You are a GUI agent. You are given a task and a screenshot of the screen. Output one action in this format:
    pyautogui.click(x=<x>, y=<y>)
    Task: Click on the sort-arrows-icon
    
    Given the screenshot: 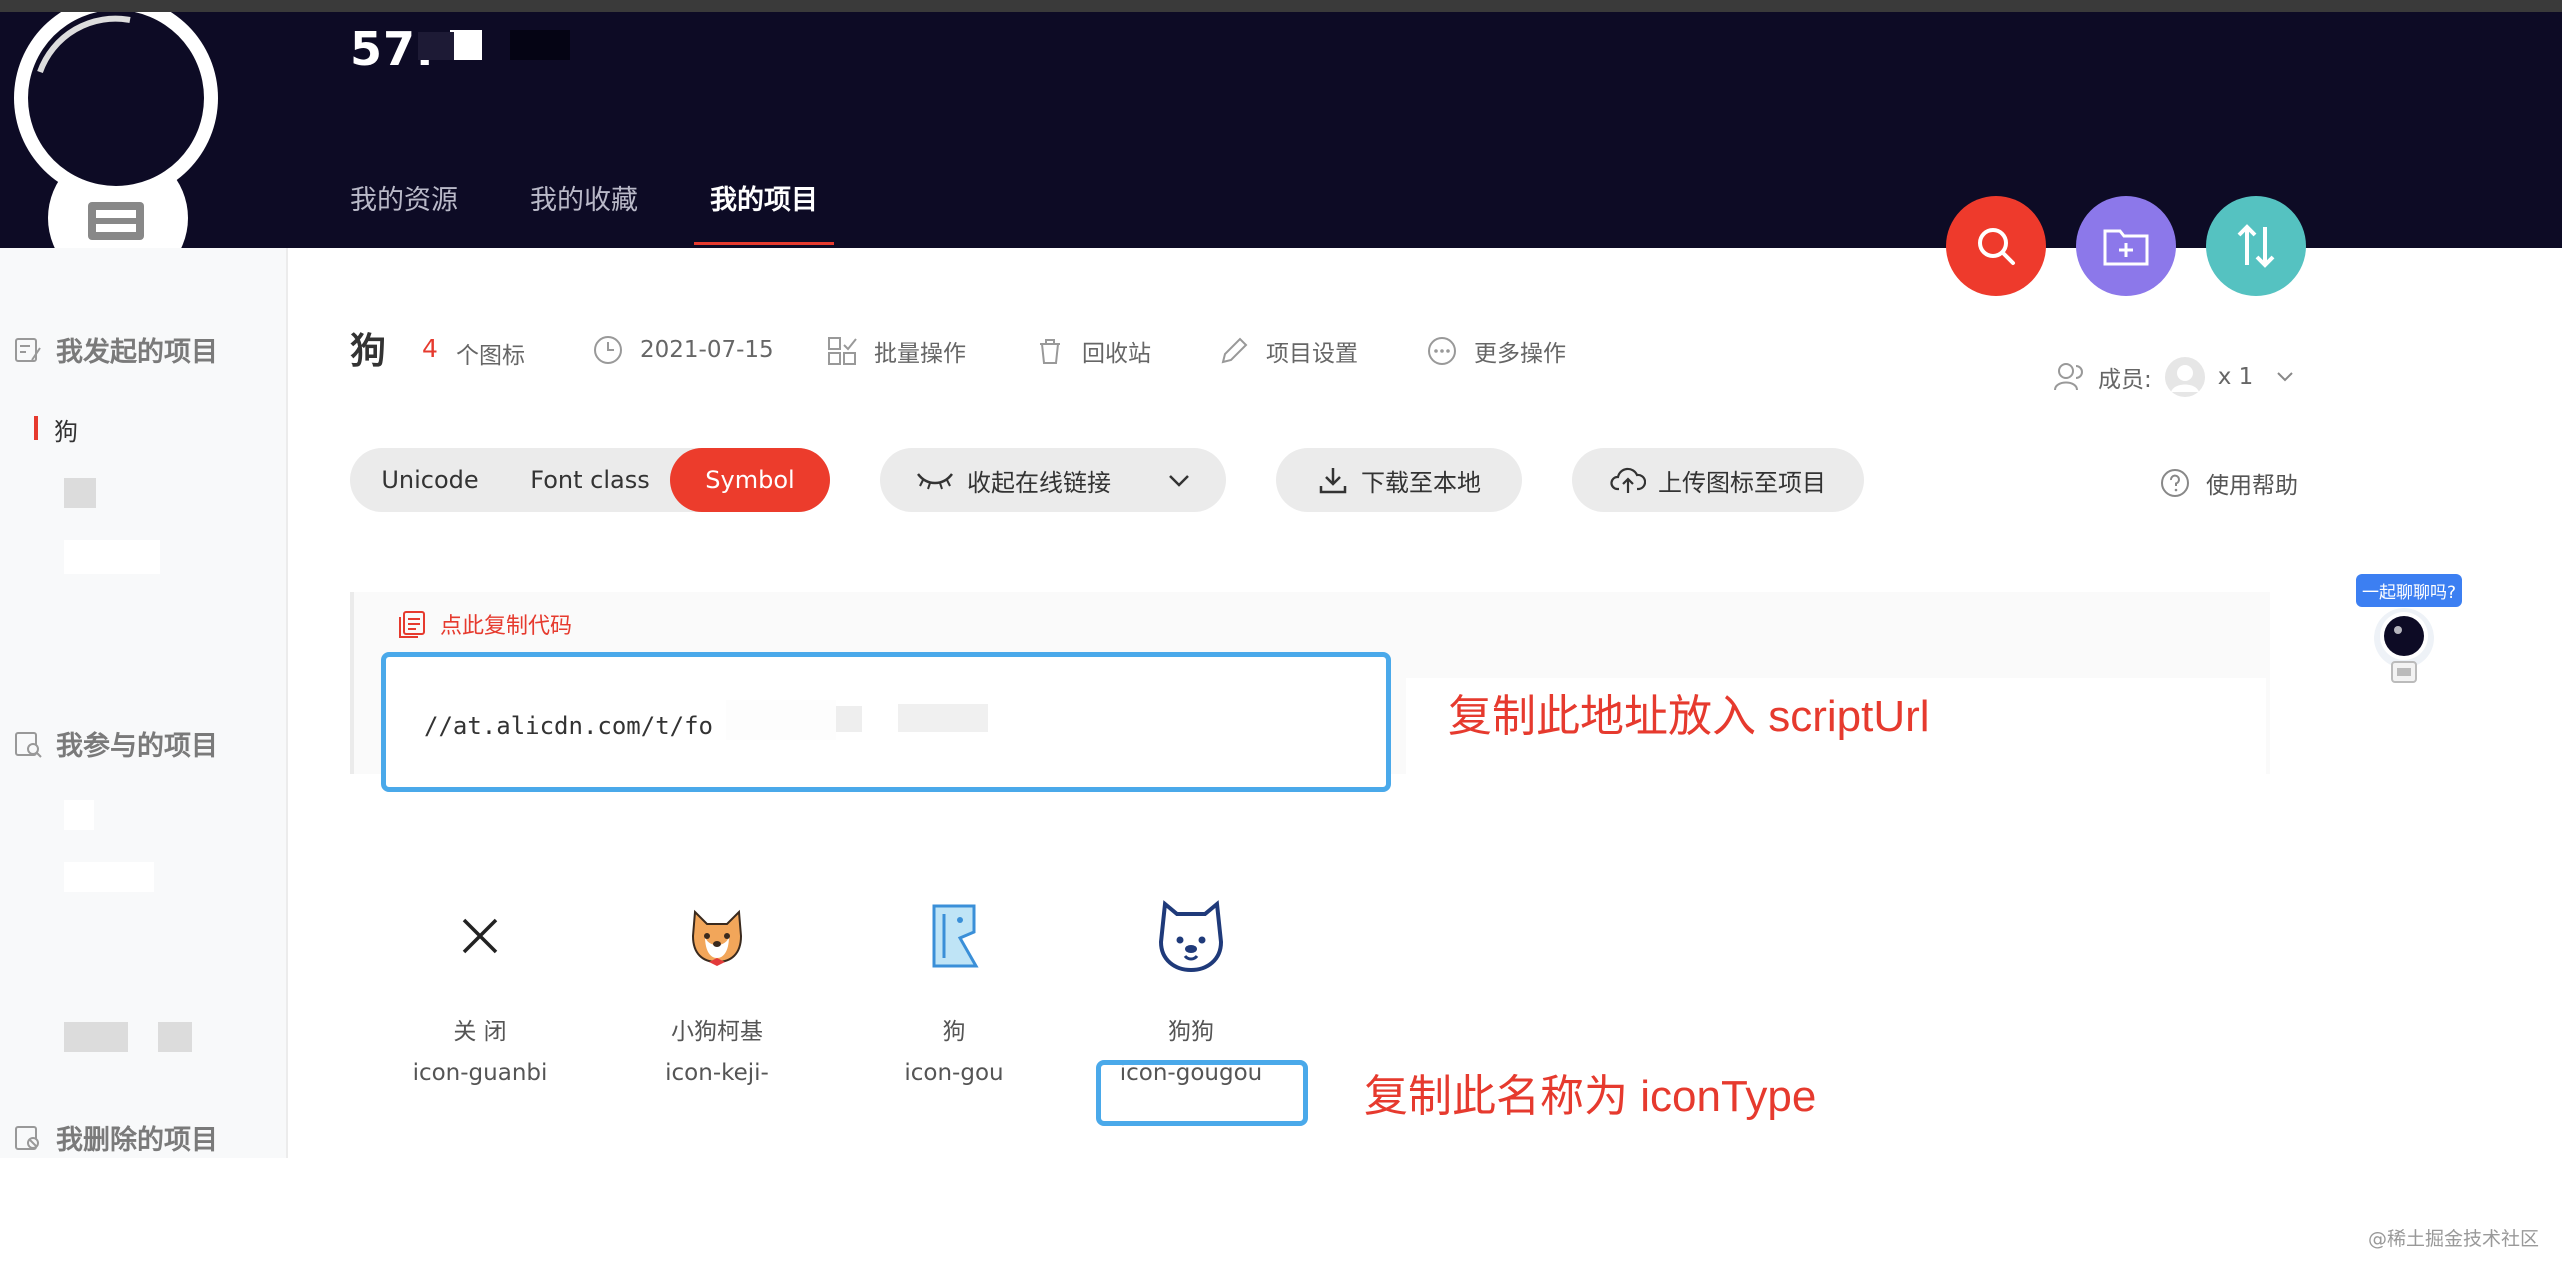 What is the action you would take?
    pyautogui.click(x=2256, y=246)
    